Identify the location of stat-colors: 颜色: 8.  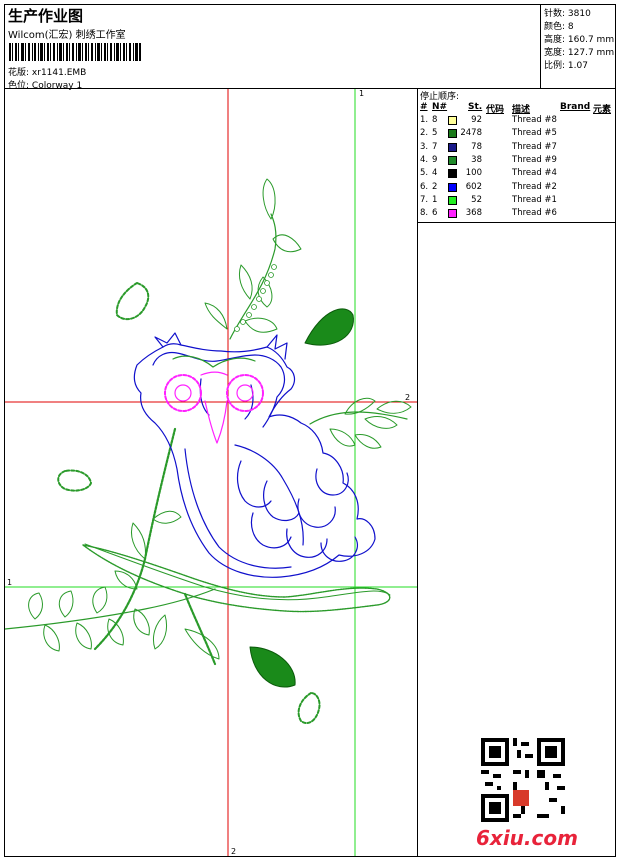
(559, 27).